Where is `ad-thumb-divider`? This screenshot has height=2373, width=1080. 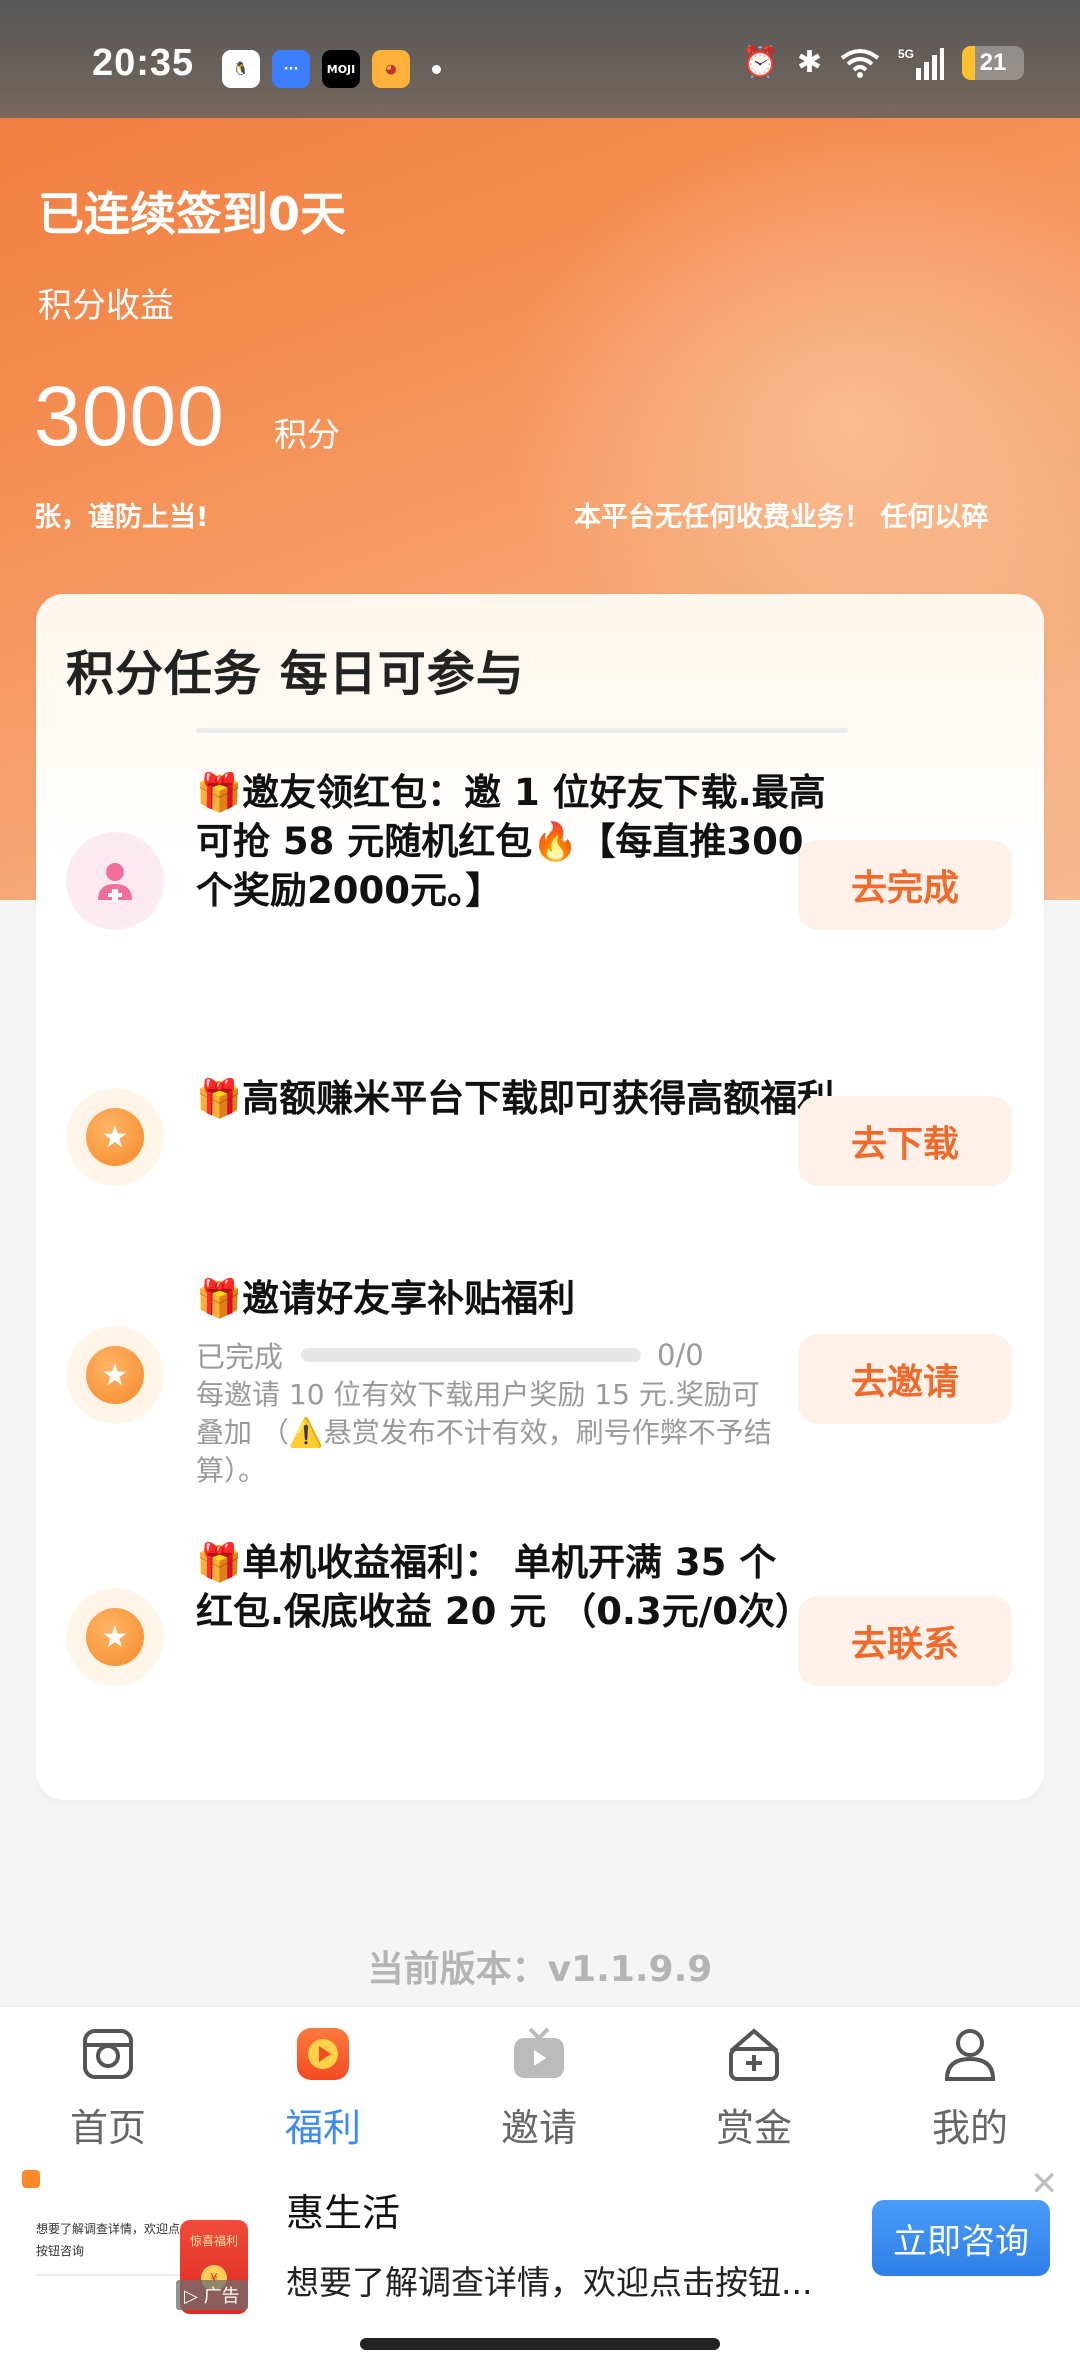
ad-thumb-divider is located at coordinates (111, 2275).